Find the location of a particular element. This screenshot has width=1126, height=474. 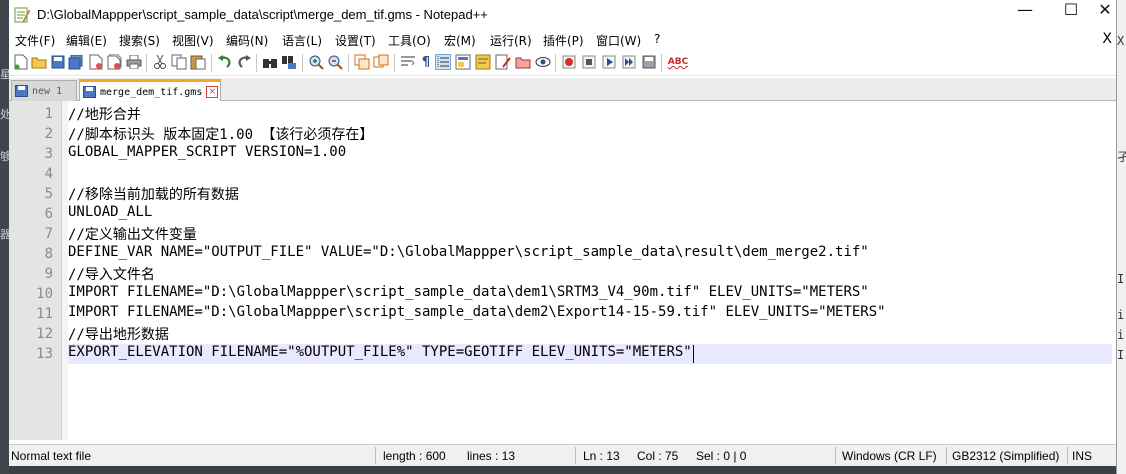

status-column: Col : 75 is located at coordinates (658, 456).